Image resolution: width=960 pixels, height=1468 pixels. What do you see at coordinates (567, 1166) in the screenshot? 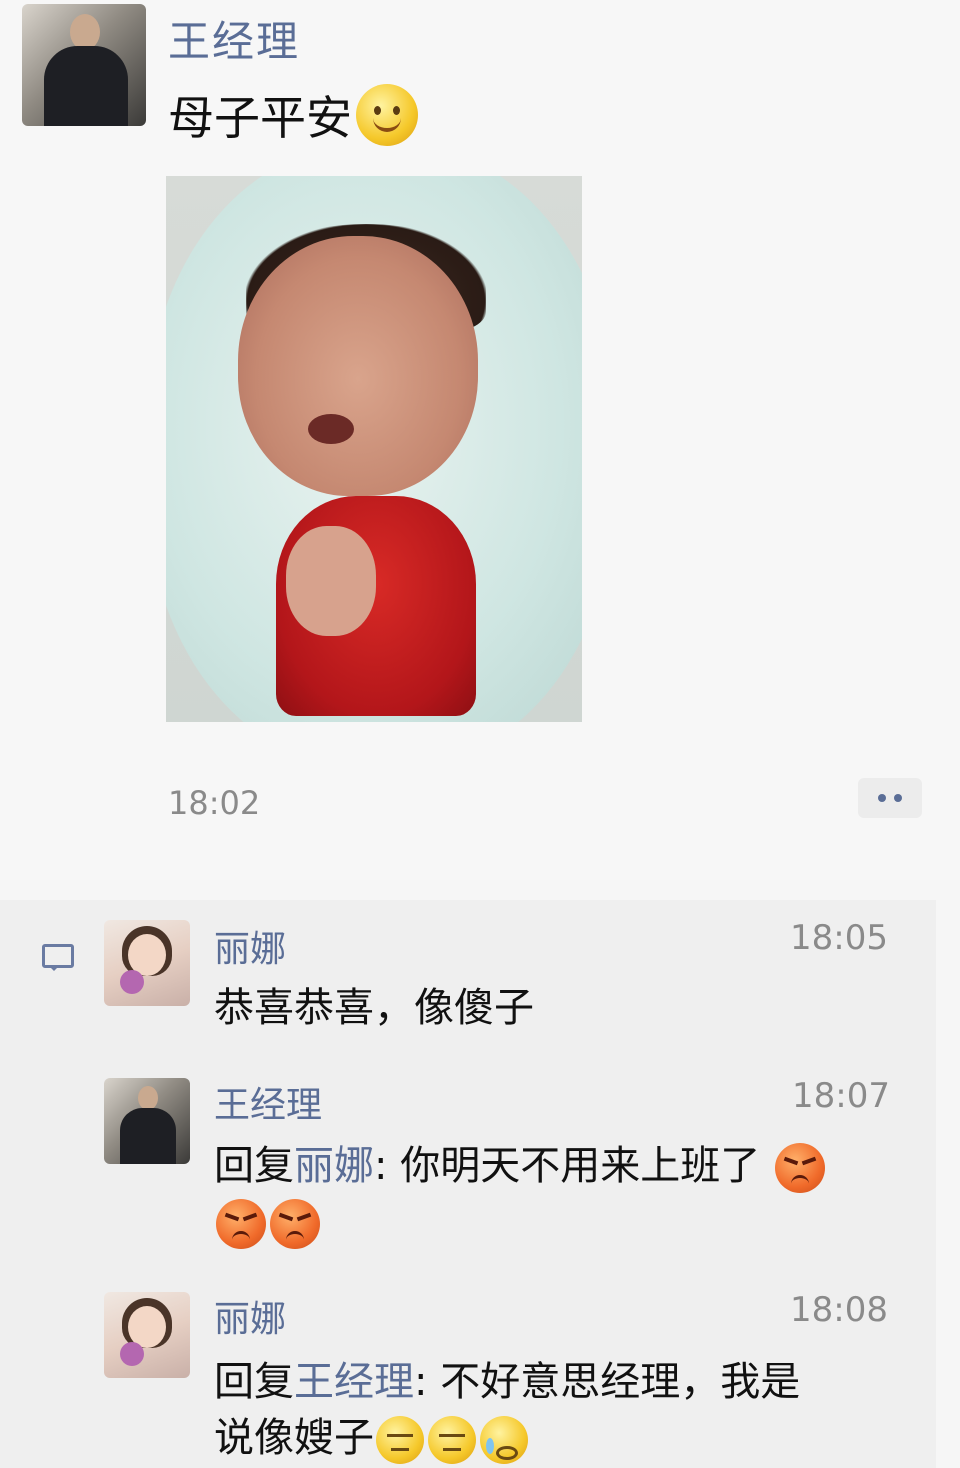
I see `comment-body: : 你明天不用来上班了` at bounding box center [567, 1166].